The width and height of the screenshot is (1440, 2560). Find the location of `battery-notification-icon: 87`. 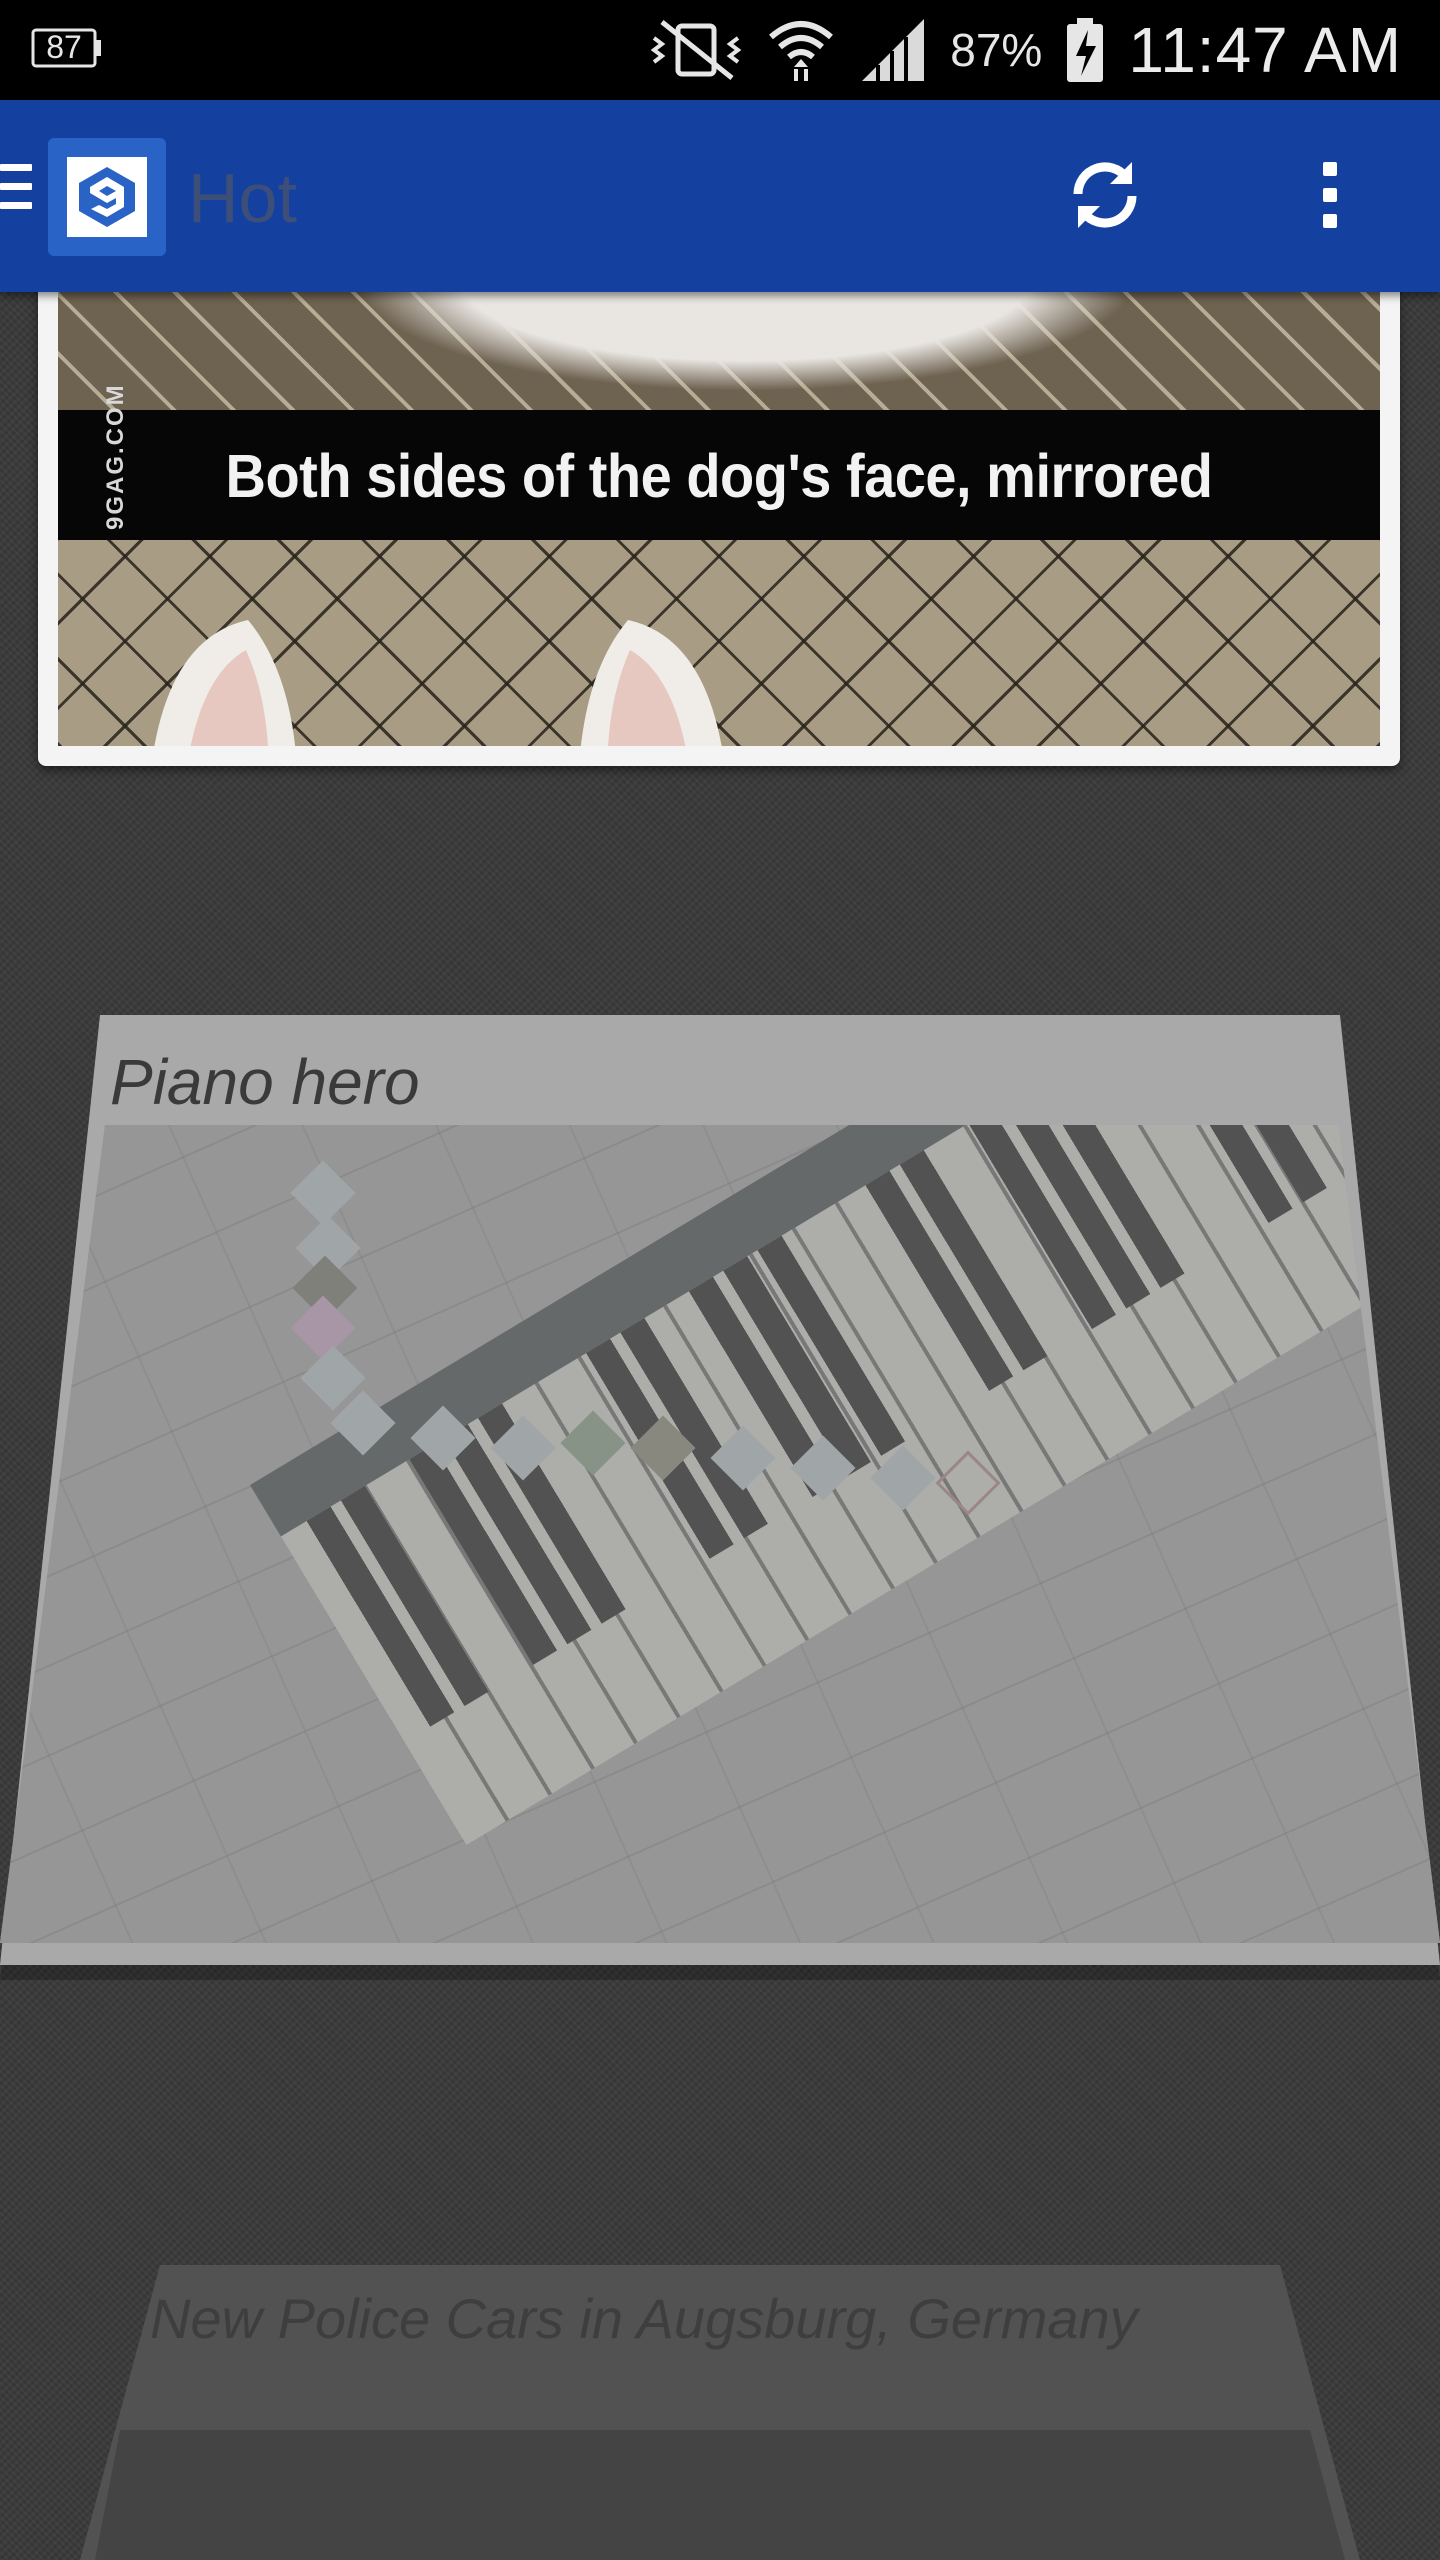

battery-notification-icon: 87 is located at coordinates (67, 47).